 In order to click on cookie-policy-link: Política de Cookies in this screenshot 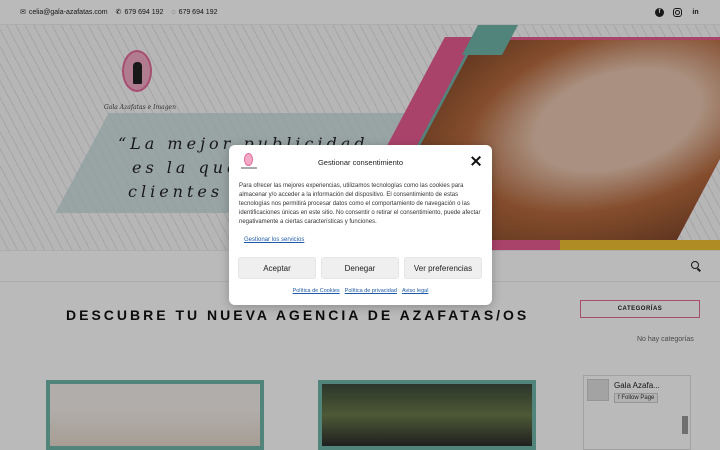, I will do `click(316, 291)`.